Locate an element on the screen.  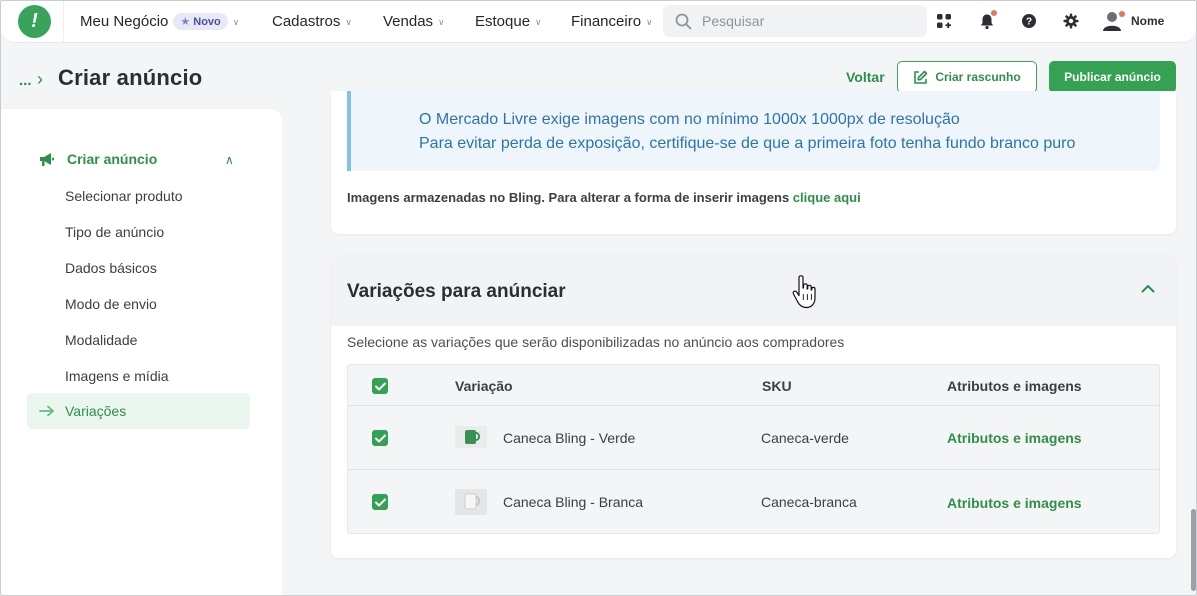
chevron-up-icon: ∧ is located at coordinates (229, 160).